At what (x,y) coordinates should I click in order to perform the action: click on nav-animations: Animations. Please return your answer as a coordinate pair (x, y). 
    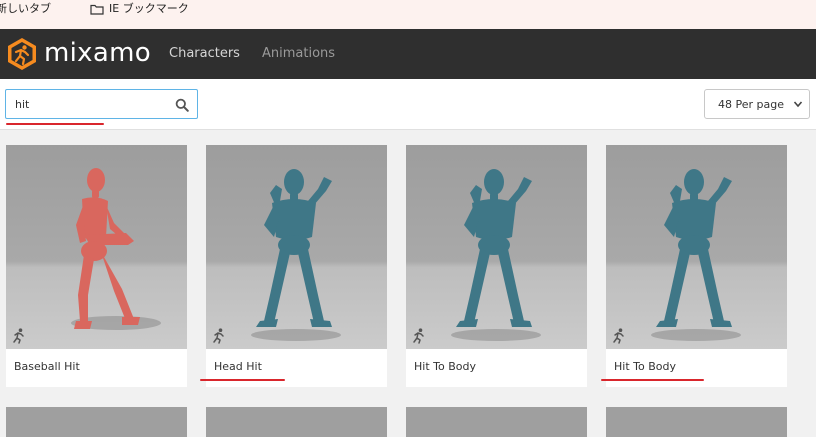
    Looking at the image, I should click on (298, 54).